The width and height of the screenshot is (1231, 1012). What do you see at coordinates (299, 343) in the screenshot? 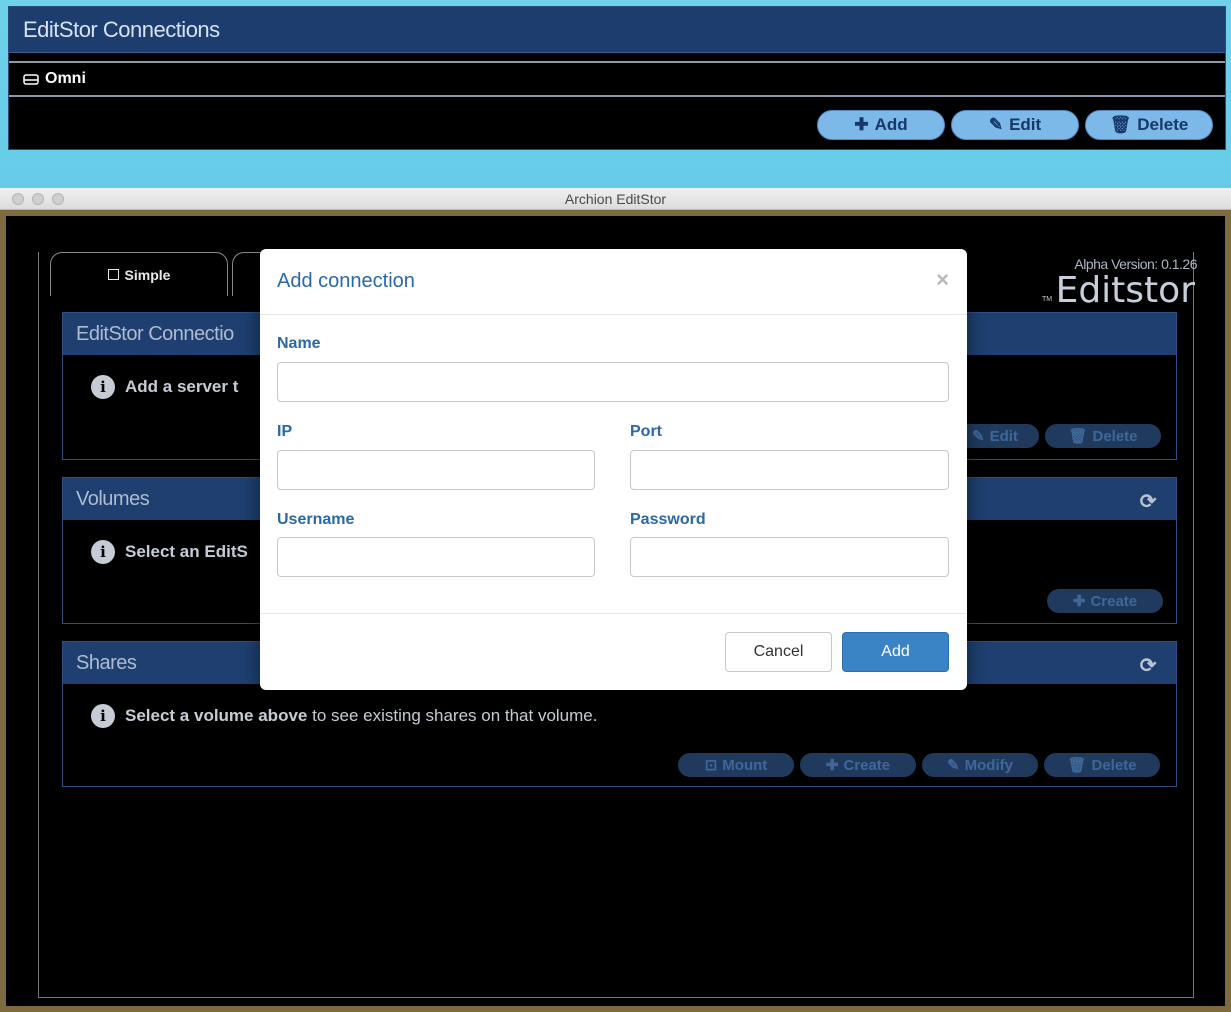
I see `name-label: Name` at bounding box center [299, 343].